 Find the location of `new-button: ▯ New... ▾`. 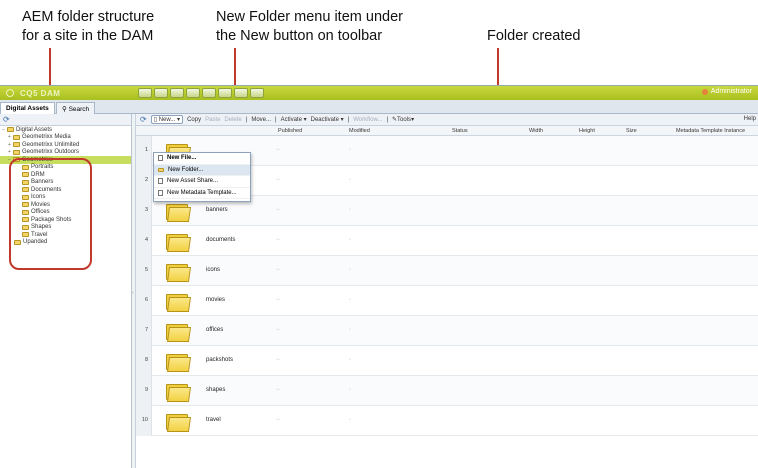

new-button: ▯ New... ▾ is located at coordinates (167, 119).